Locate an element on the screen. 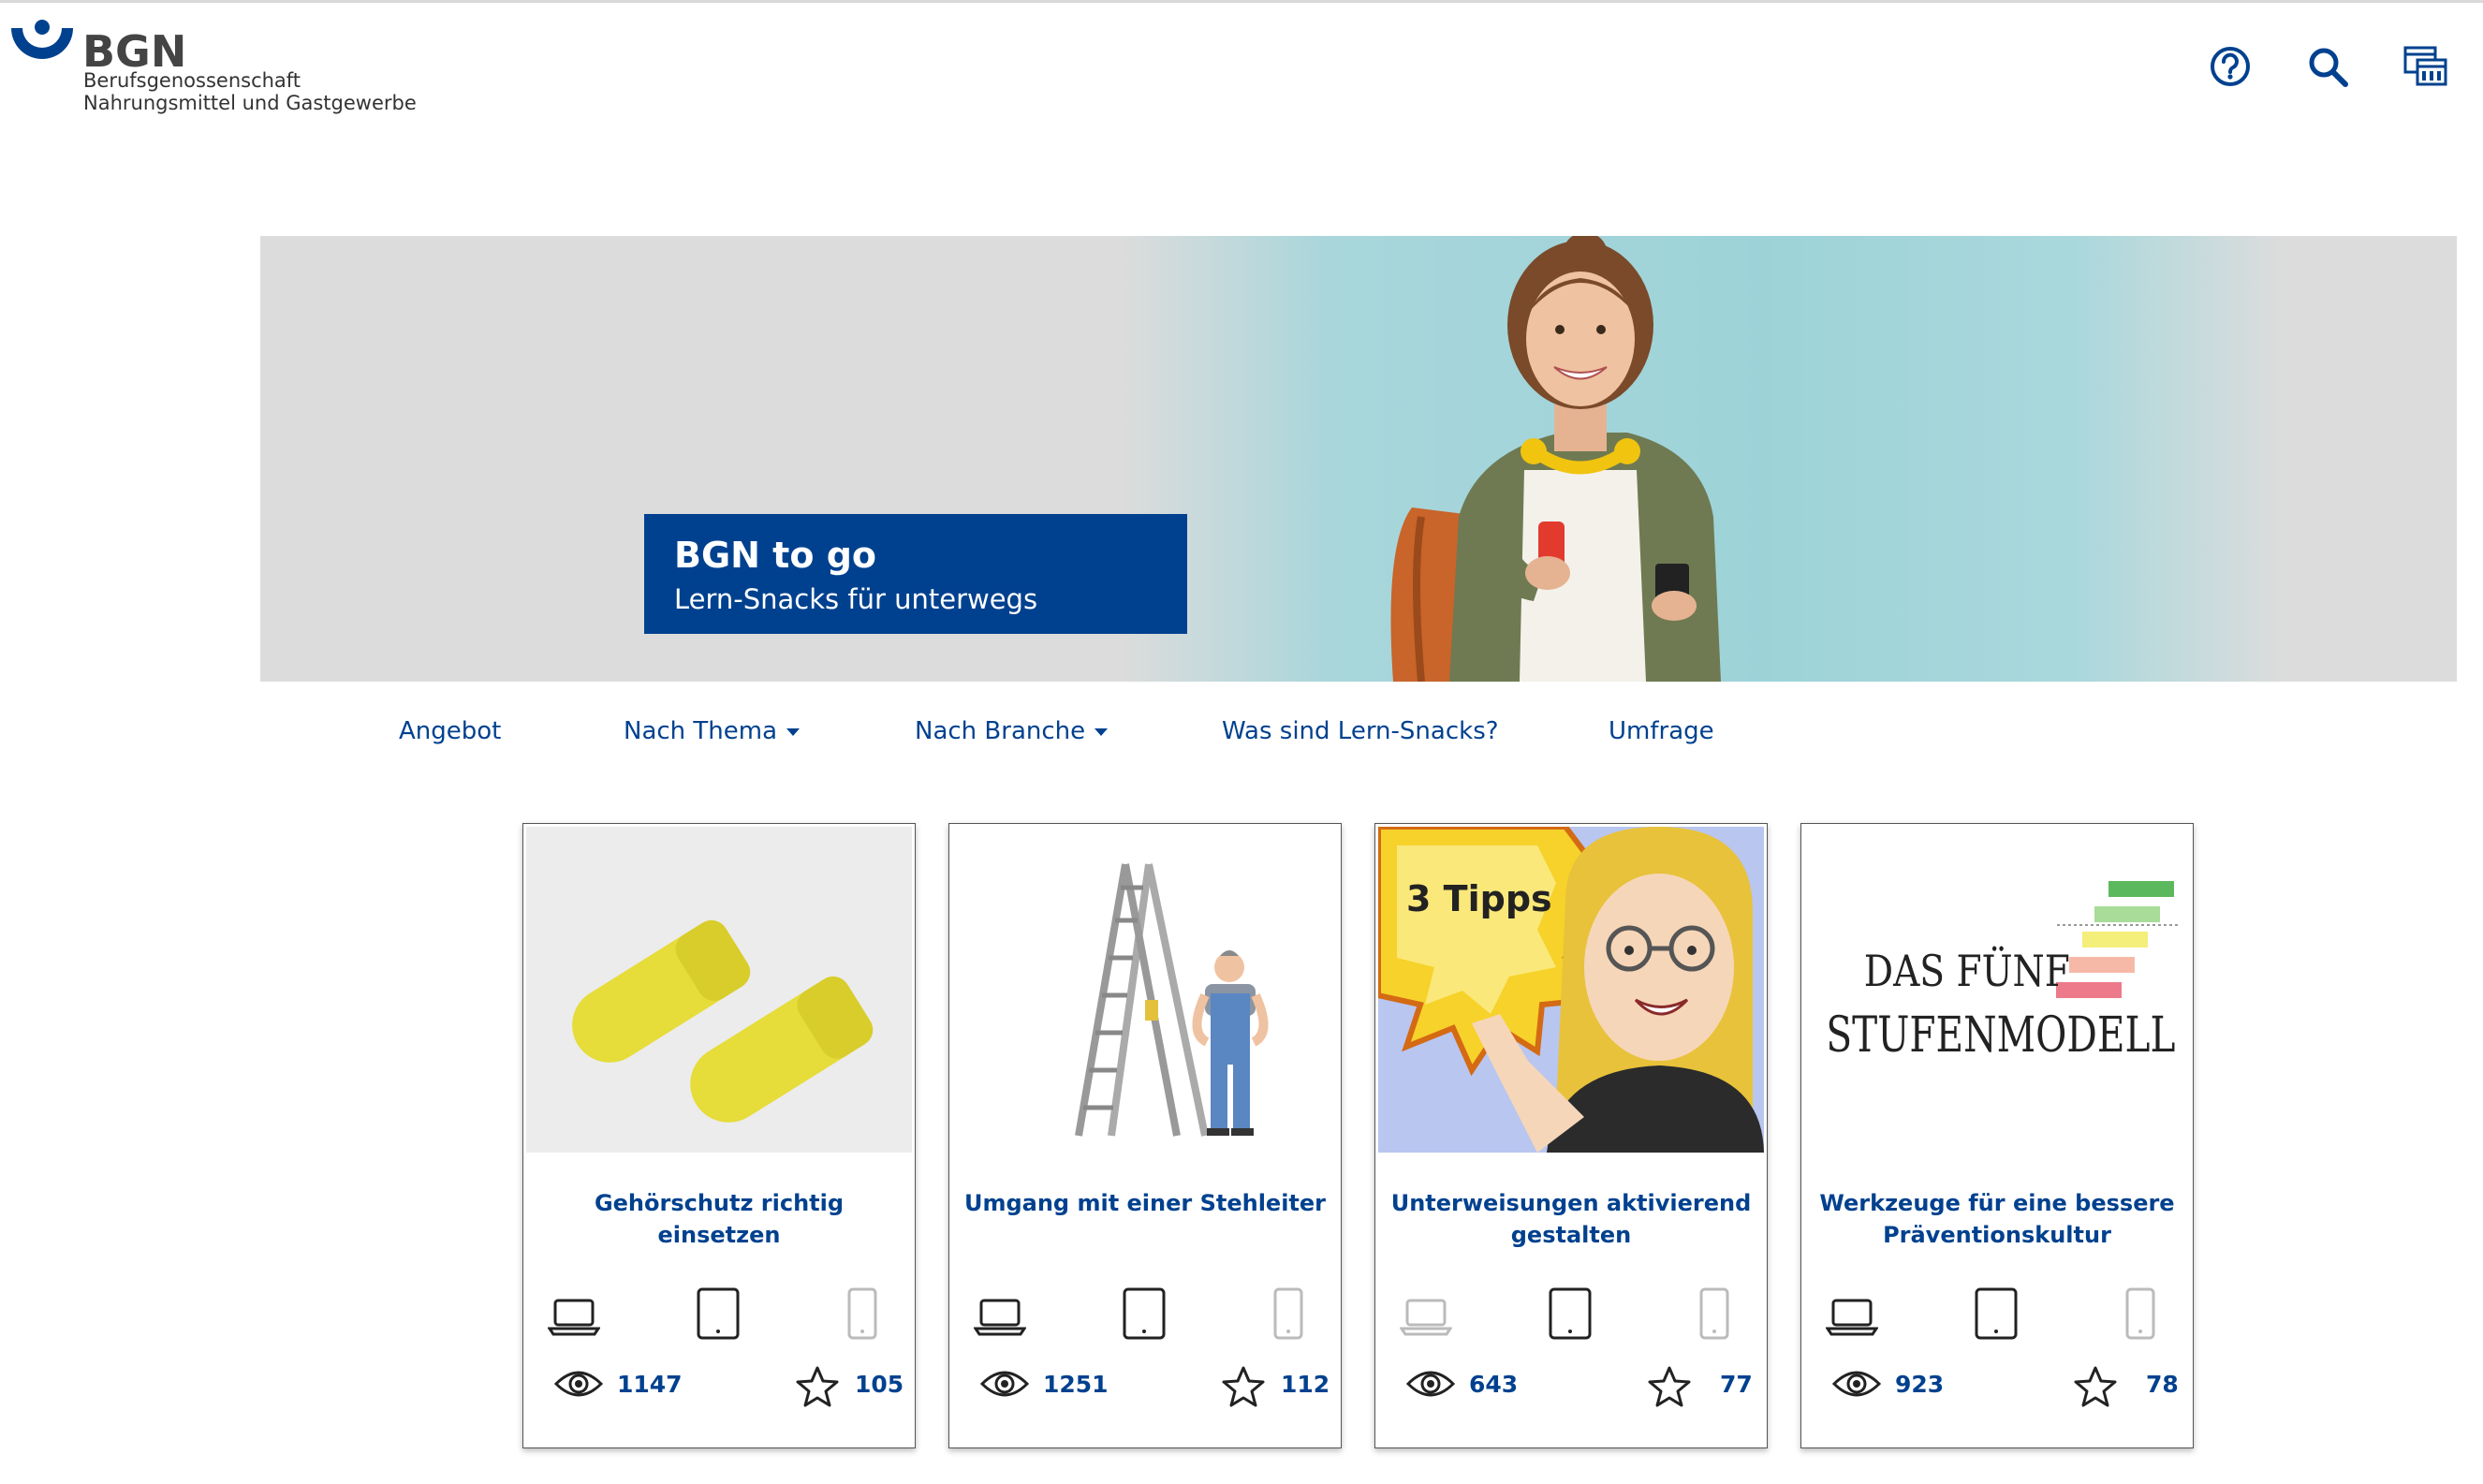 This screenshot has width=2483, height=1484. nav-umfrage: Umfrage is located at coordinates (1661, 731).